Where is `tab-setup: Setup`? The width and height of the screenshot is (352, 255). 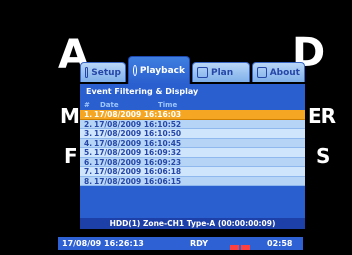
tab-setup: Setup is located at coordinates (103, 72).